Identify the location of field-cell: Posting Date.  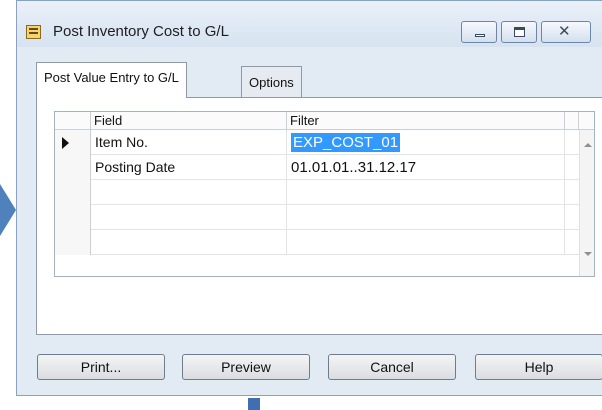
(189, 167).